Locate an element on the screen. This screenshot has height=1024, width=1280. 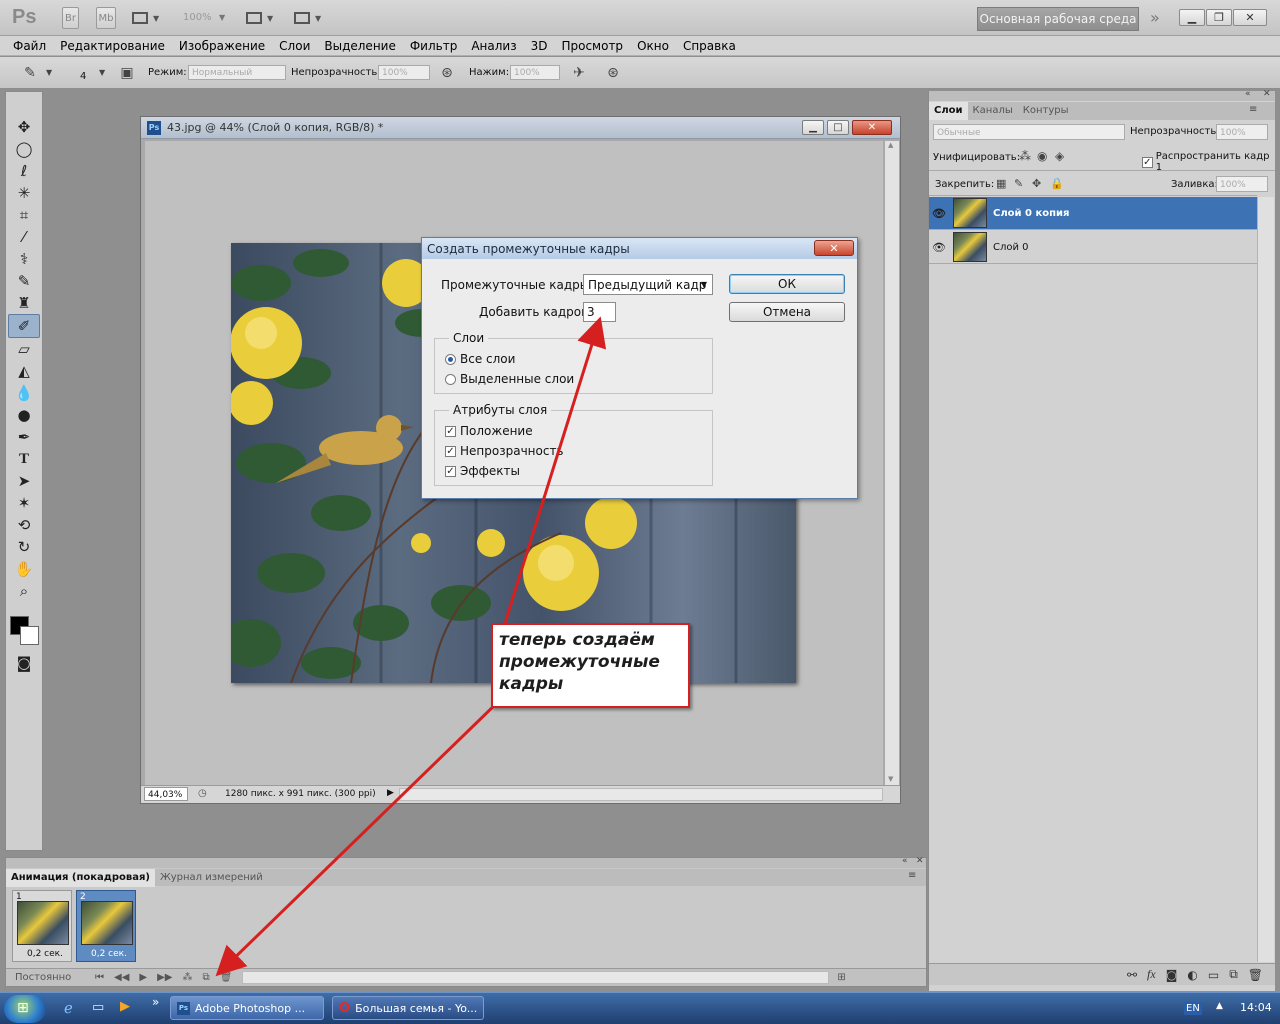
layer-row: 👁 Слой 0 is located at coordinates (1093, 247).